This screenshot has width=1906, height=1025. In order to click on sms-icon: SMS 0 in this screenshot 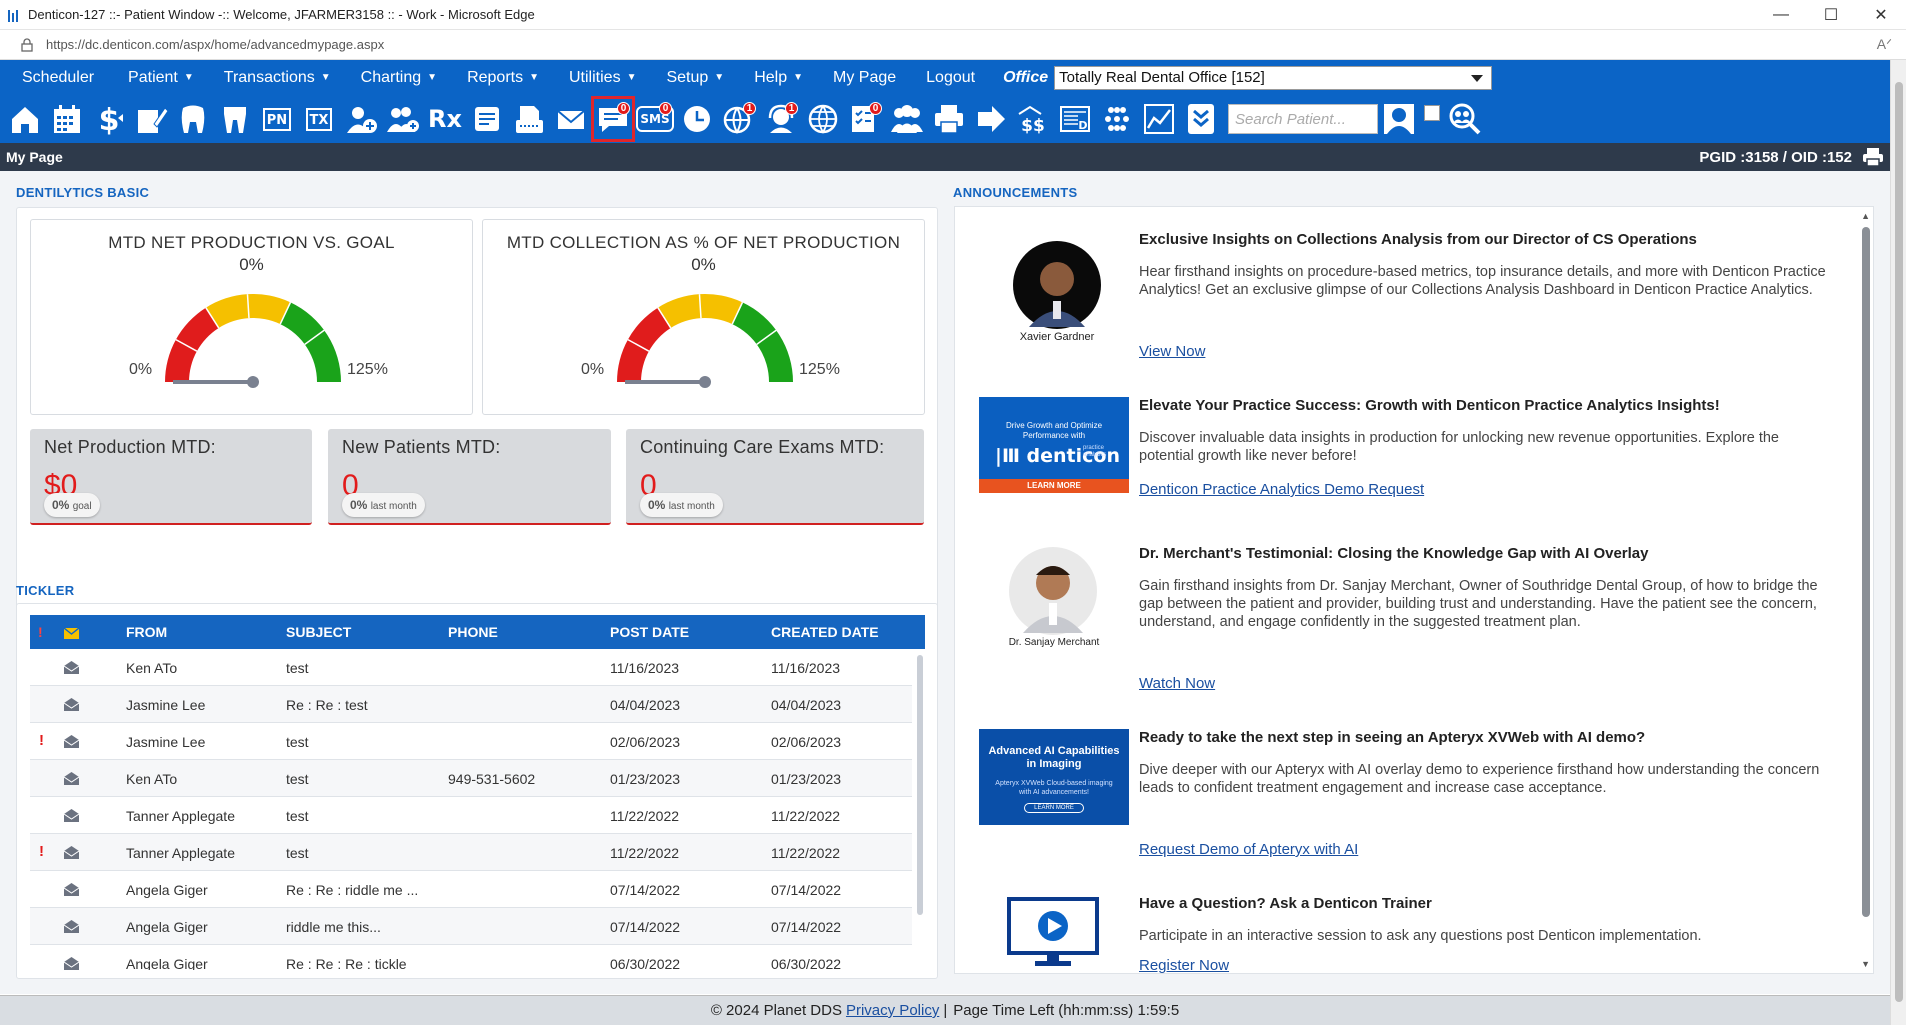, I will do `click(655, 119)`.